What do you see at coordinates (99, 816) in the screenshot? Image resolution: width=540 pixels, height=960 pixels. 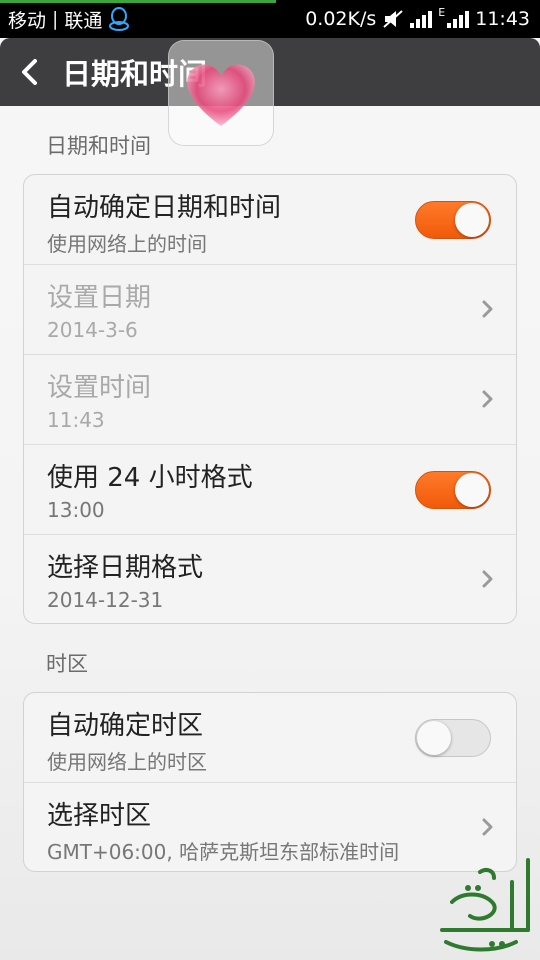 I see `row-title: 选择时区` at bounding box center [99, 816].